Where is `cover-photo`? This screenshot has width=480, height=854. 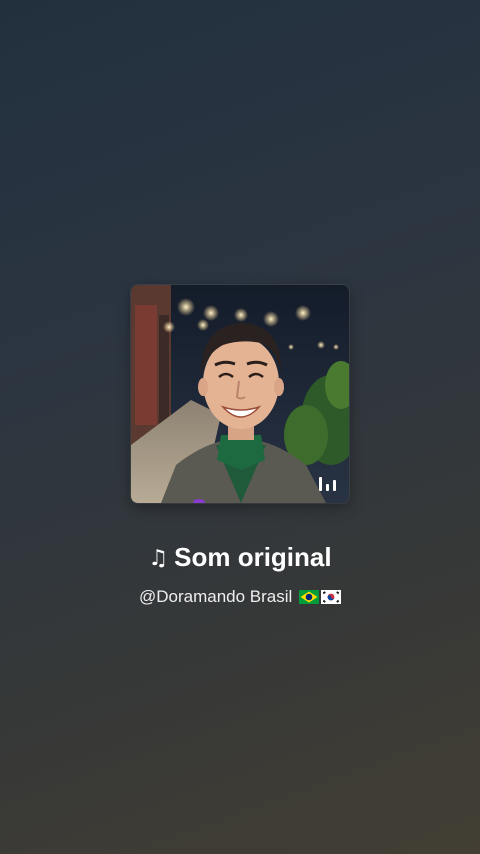
cover-photo is located at coordinates (240, 394).